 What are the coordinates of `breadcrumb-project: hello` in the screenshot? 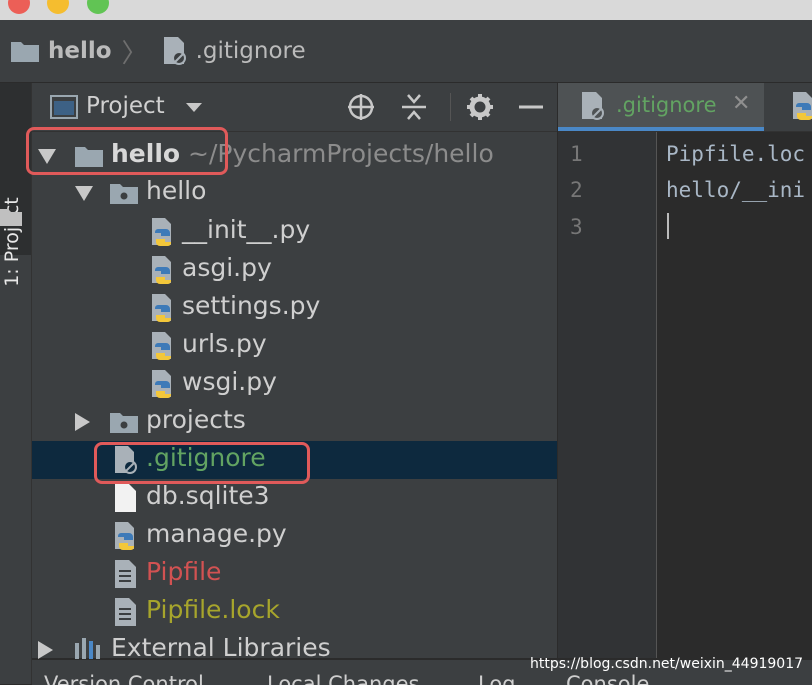 It's located at (61, 51).